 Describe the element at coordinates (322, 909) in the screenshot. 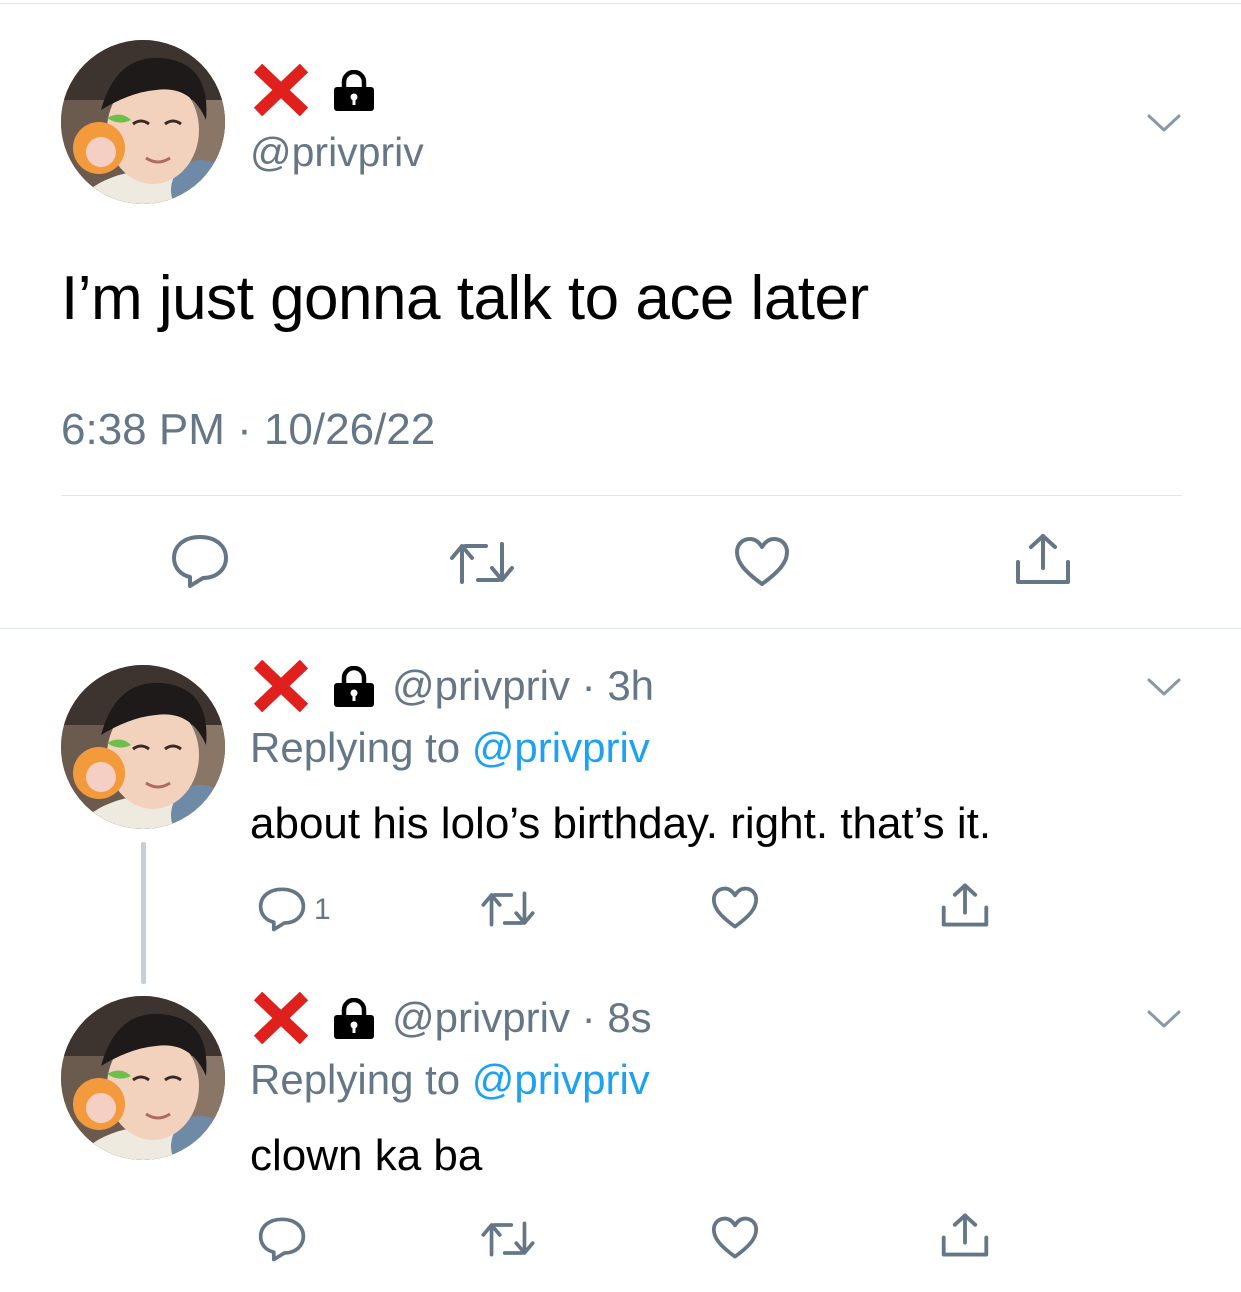

I see `reply-count: 1` at that location.